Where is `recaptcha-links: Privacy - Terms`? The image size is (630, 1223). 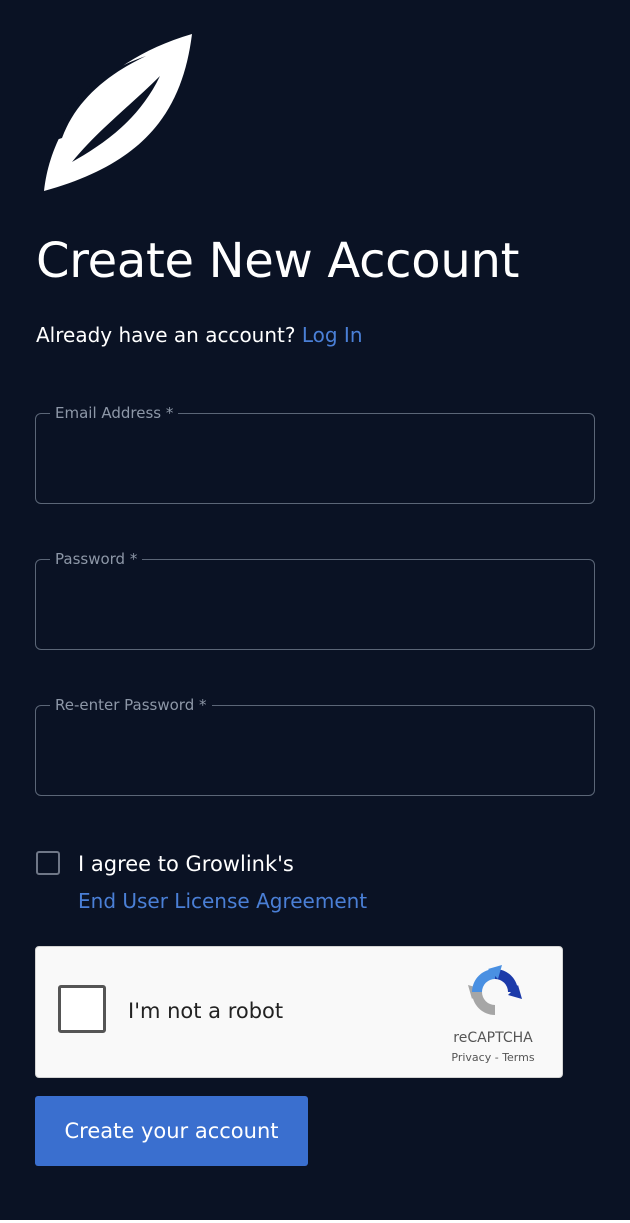 recaptcha-links: Privacy - Terms is located at coordinates (493, 1058).